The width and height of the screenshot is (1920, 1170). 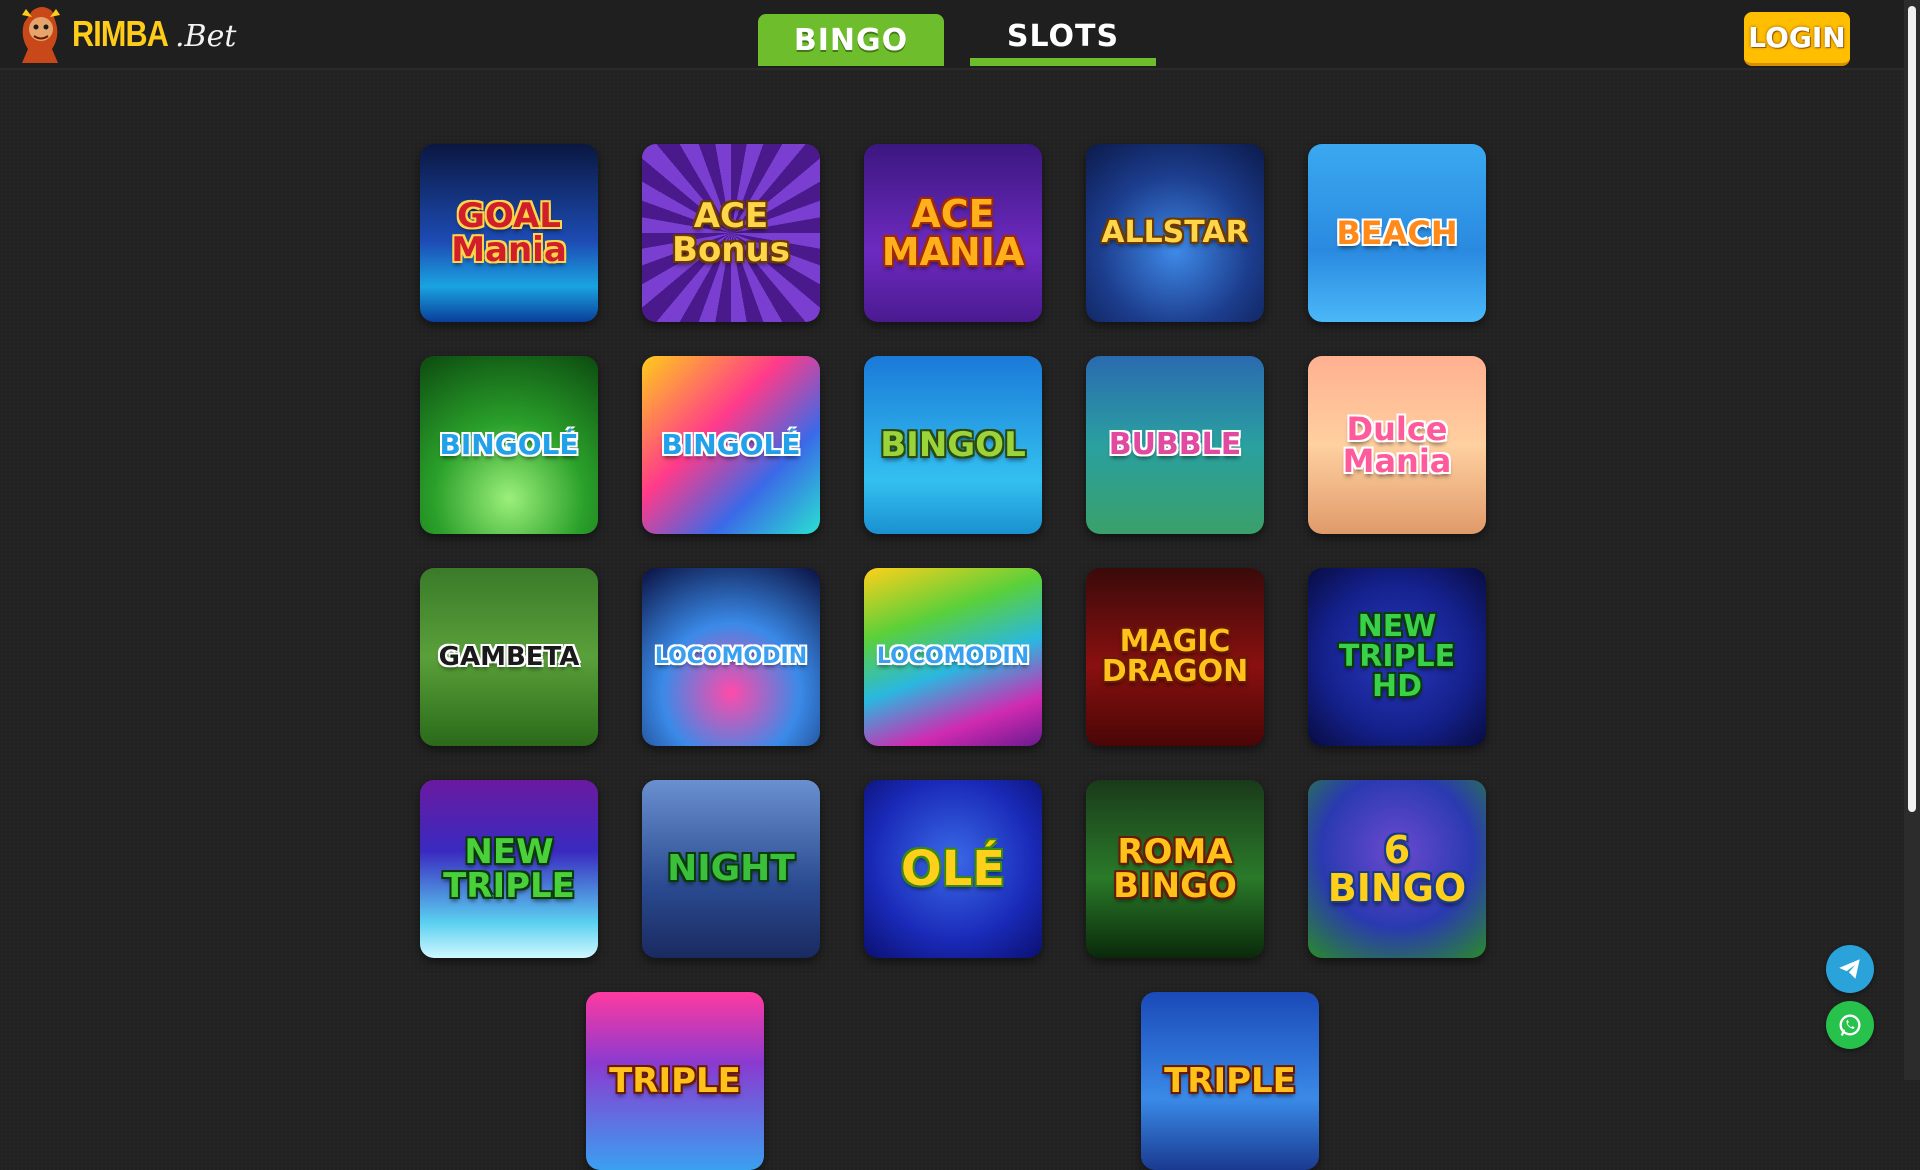 I want to click on game-title: Dulce Mania, so click(x=1397, y=445).